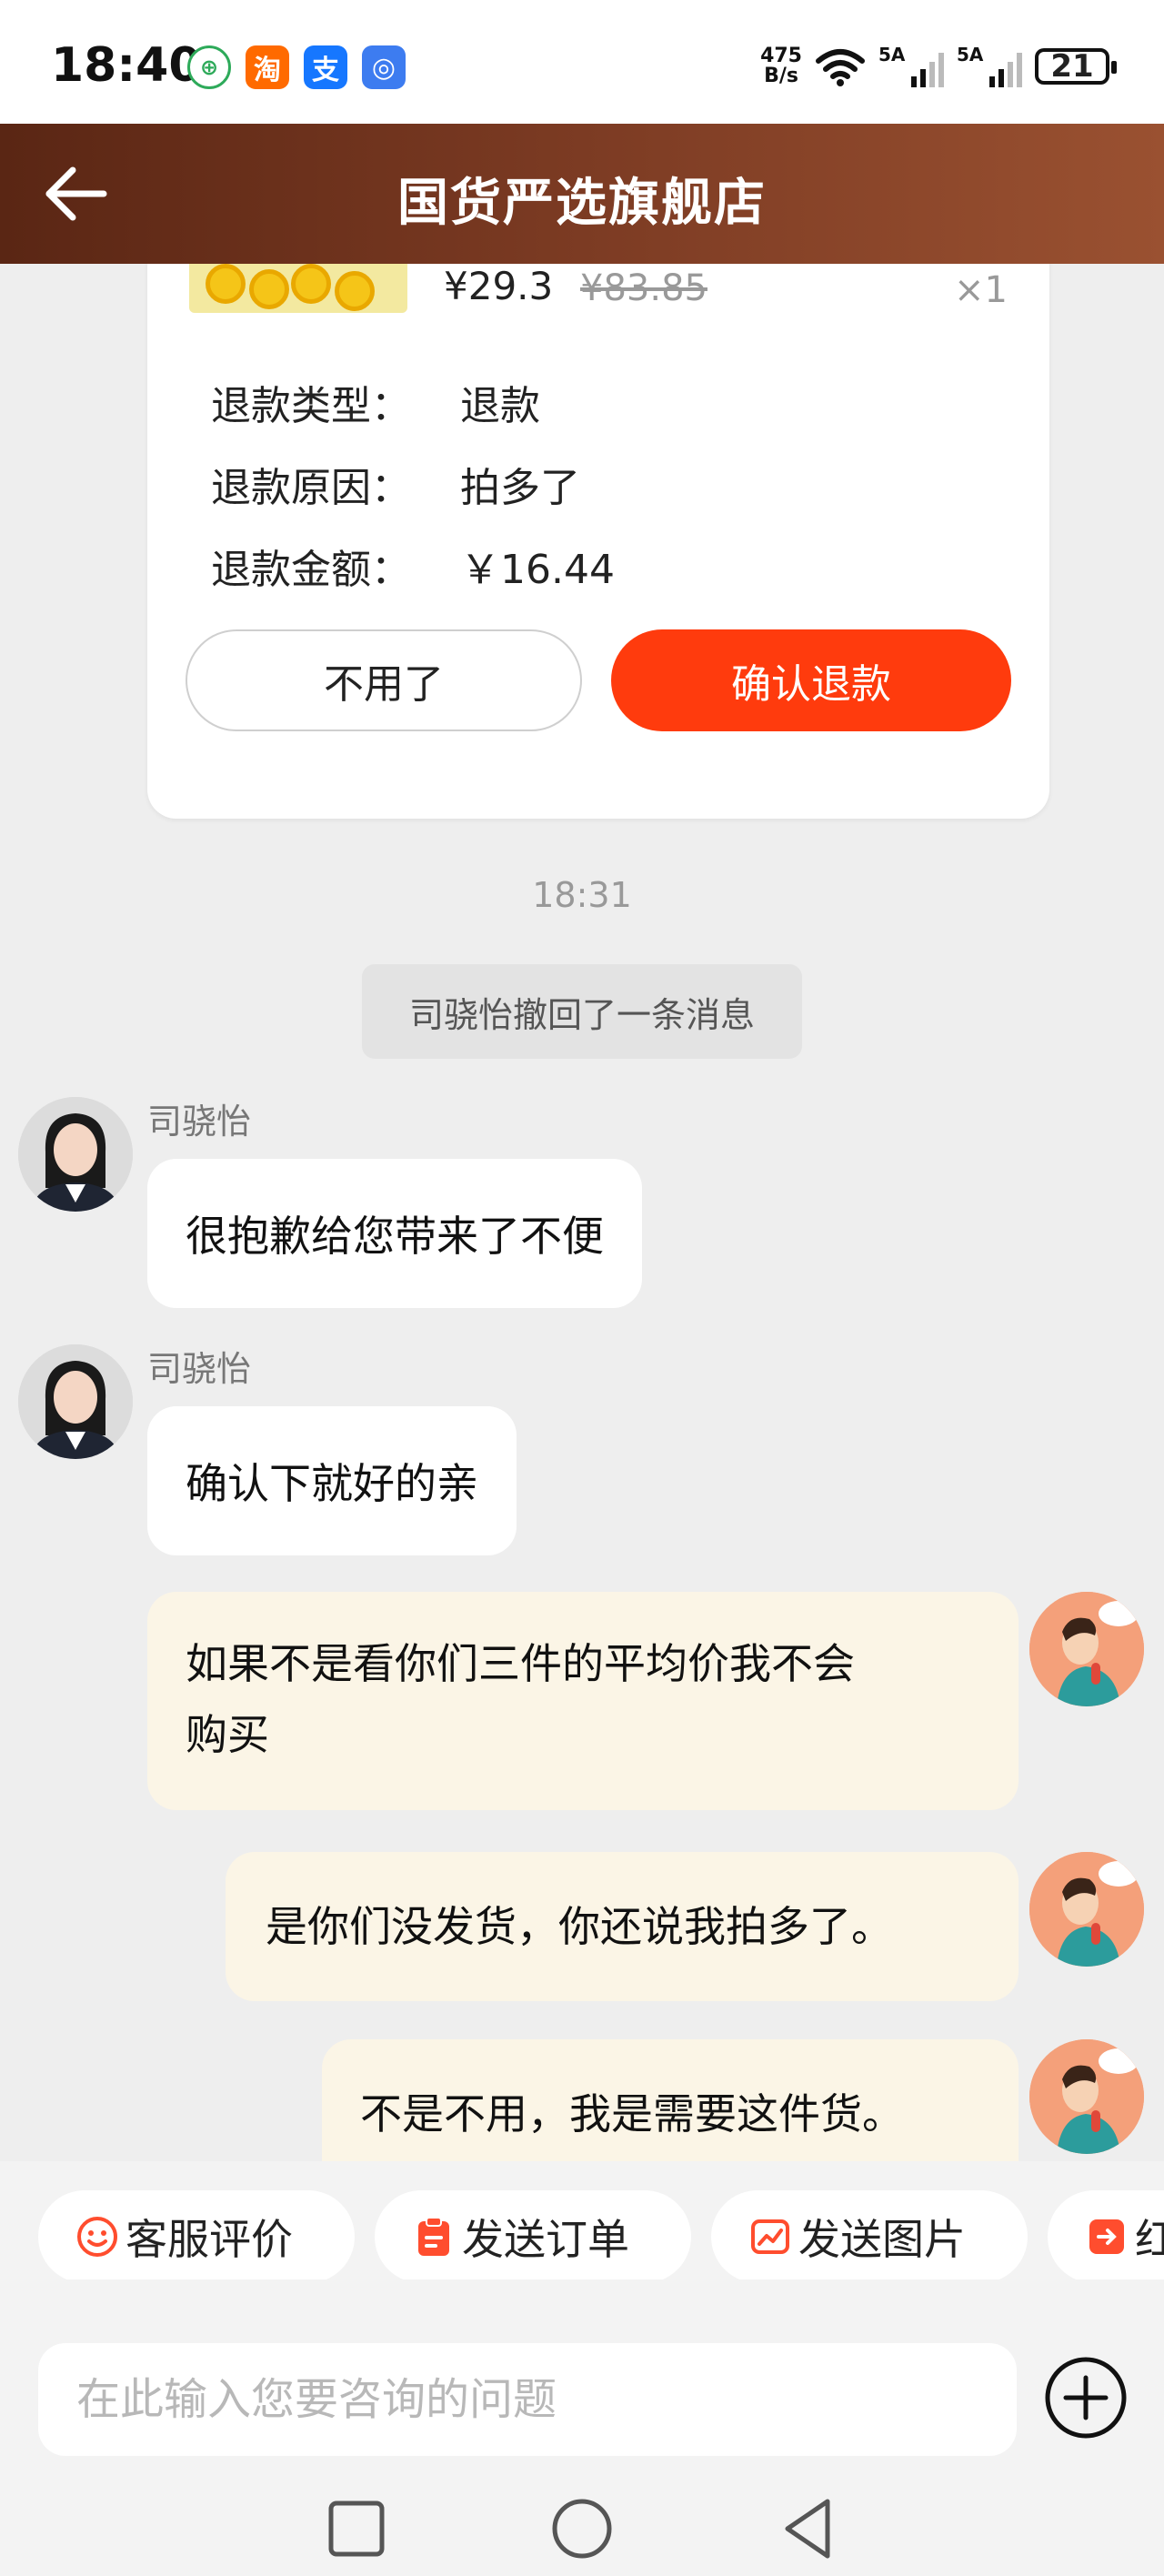 This screenshot has width=1164, height=2576. I want to click on taobao-icon: 淘, so click(268, 67).